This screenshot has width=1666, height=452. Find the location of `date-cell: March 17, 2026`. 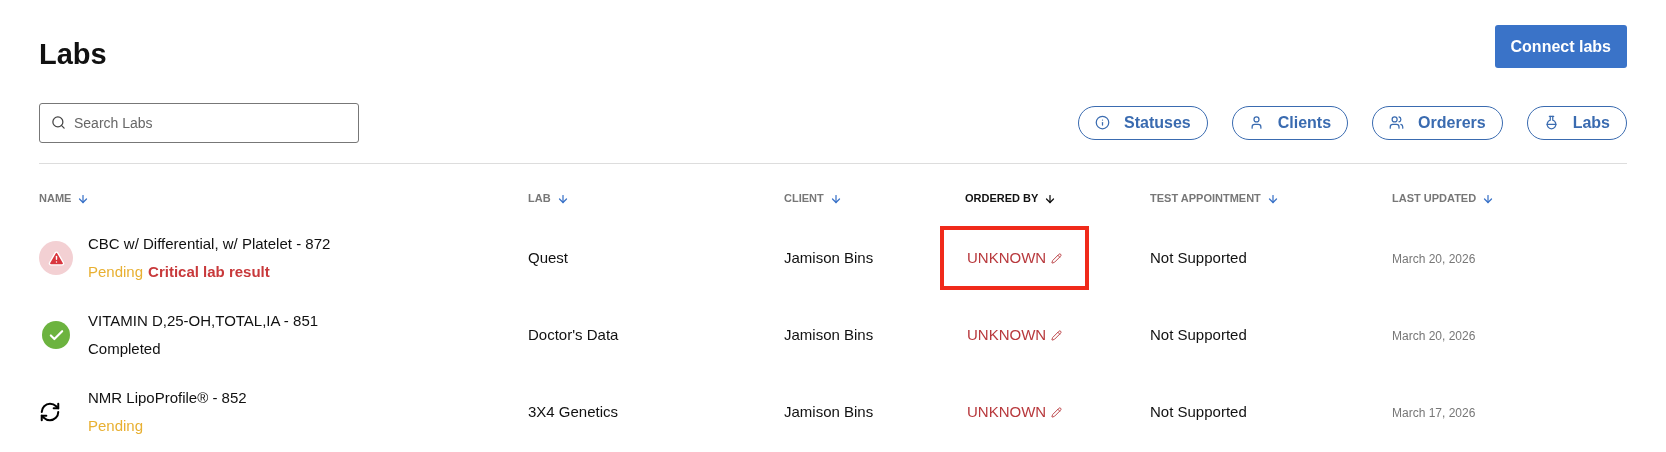

date-cell: March 17, 2026 is located at coordinates (1434, 413).